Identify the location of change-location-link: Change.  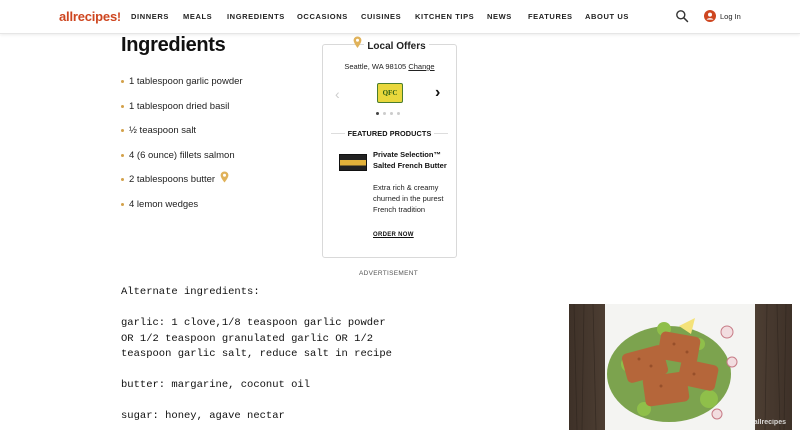
(421, 66).